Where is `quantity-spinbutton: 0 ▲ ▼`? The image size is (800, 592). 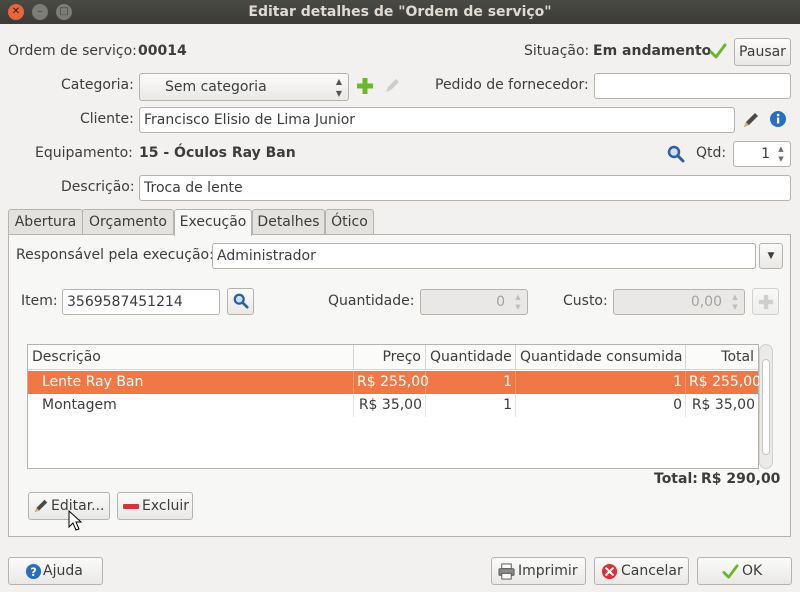
quantity-spinbutton: 0 ▲ ▼ is located at coordinates (474, 302).